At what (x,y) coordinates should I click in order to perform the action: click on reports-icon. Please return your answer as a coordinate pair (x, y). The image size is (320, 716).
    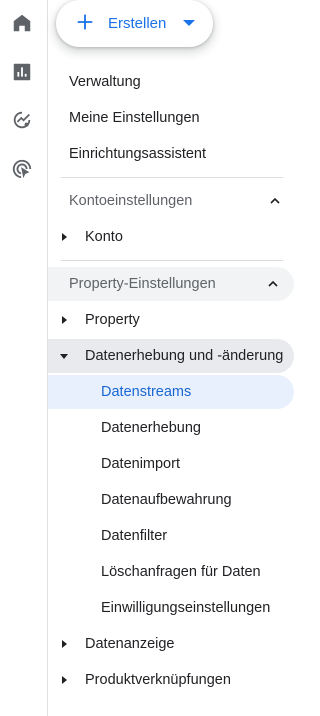
    Looking at the image, I should click on (22, 72).